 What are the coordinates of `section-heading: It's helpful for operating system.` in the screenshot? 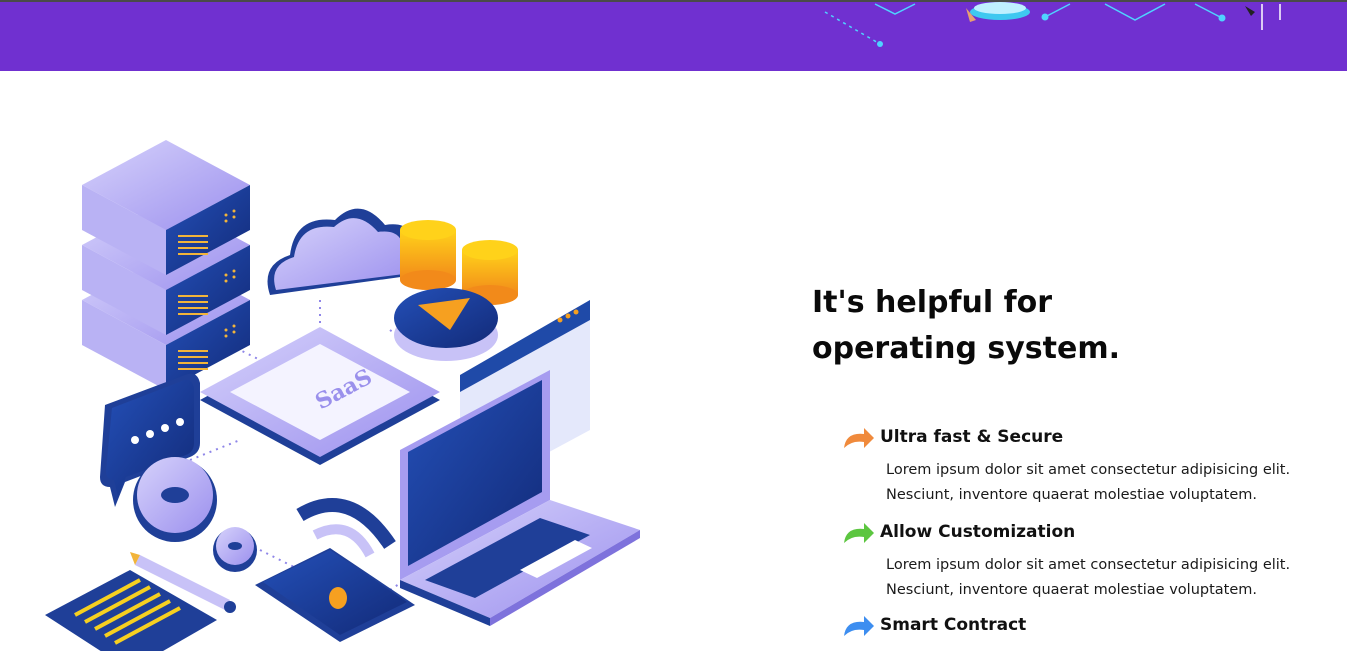 It's located at (966, 325).